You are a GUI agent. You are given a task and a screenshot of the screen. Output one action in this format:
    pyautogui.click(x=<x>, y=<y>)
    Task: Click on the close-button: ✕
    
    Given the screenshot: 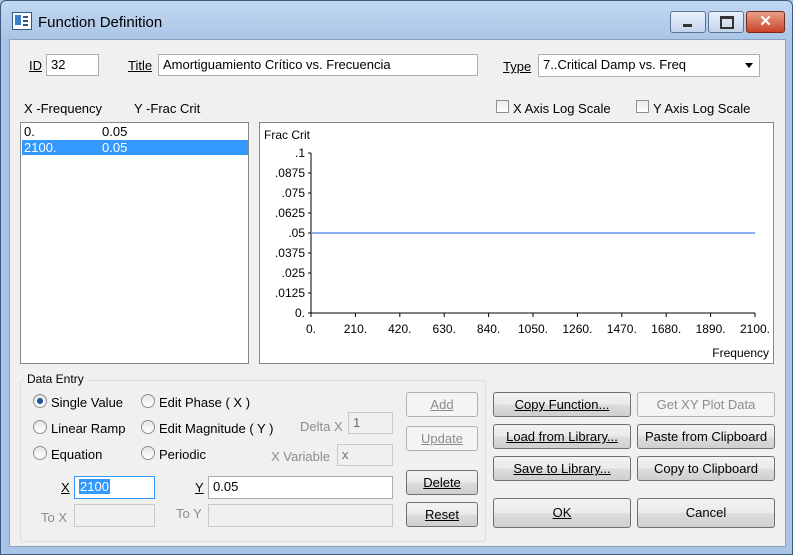 What is the action you would take?
    pyautogui.click(x=765, y=22)
    